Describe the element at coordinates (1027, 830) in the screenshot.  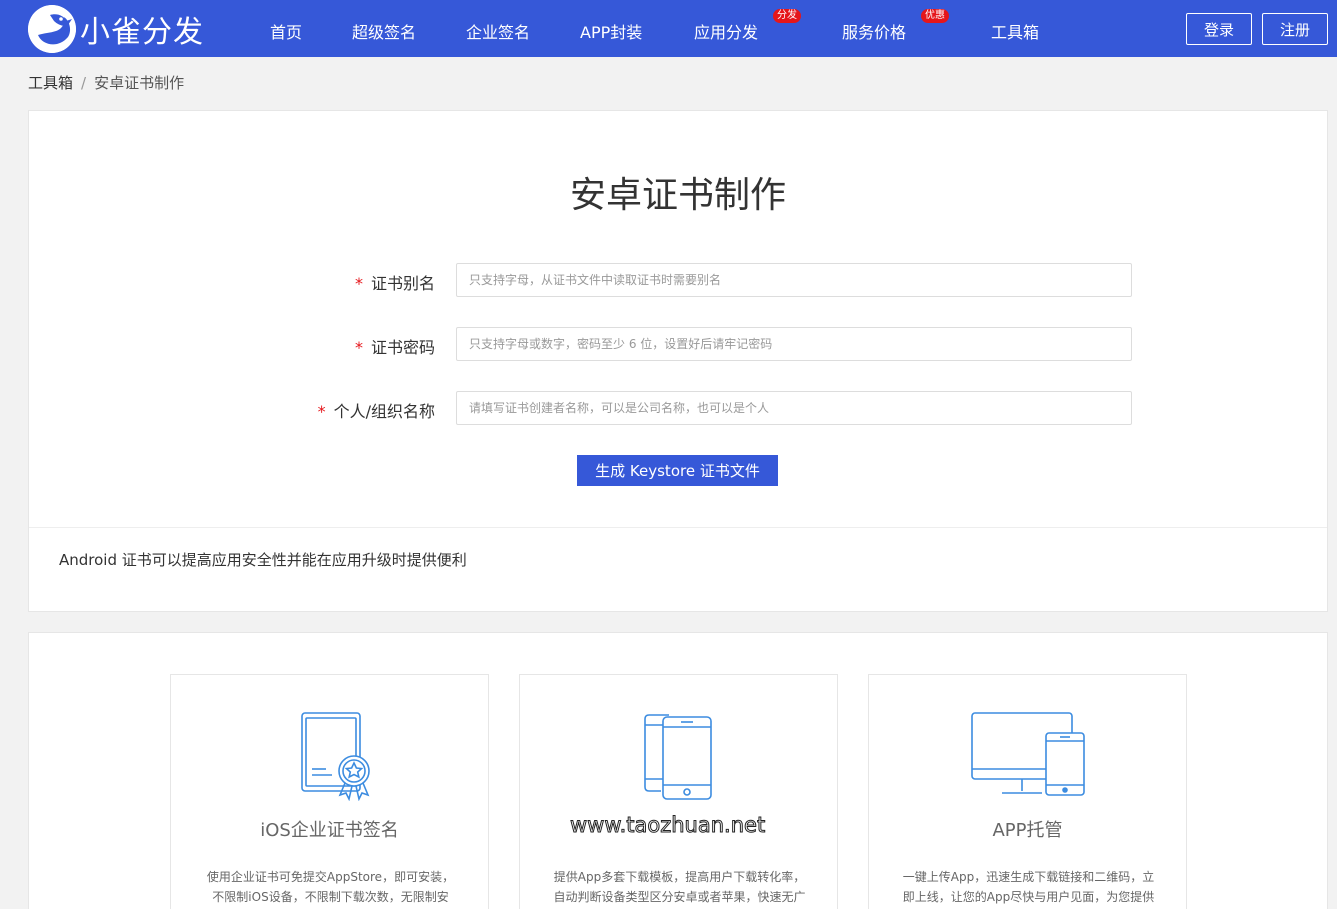
I see `feature-title: APP托管` at that location.